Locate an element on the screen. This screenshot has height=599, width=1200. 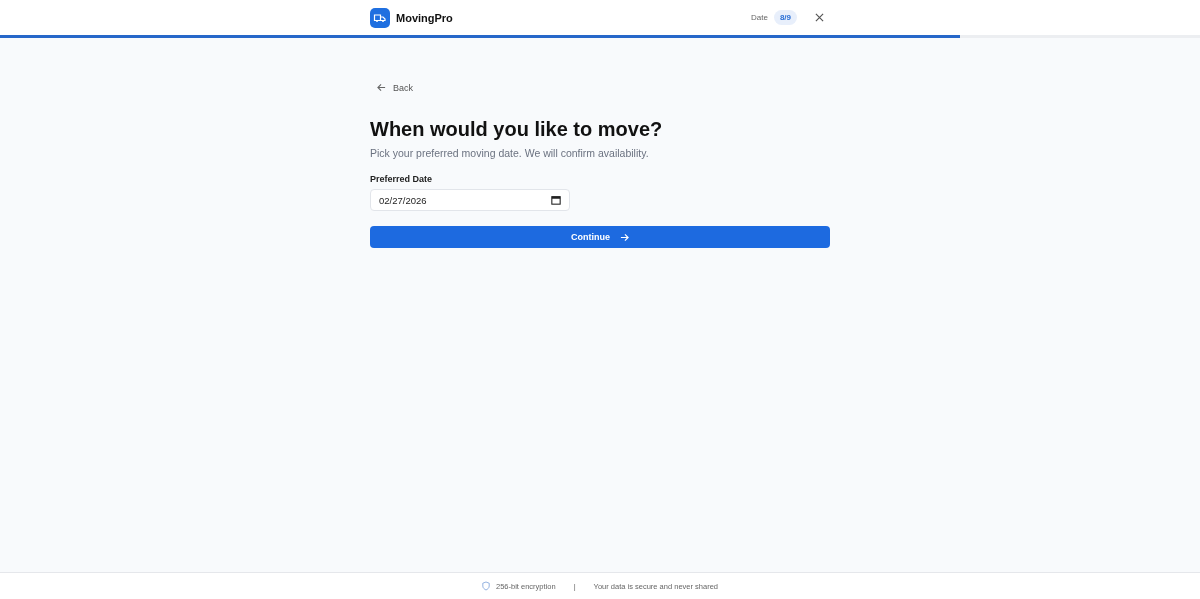
close-icon is located at coordinates (819, 17).